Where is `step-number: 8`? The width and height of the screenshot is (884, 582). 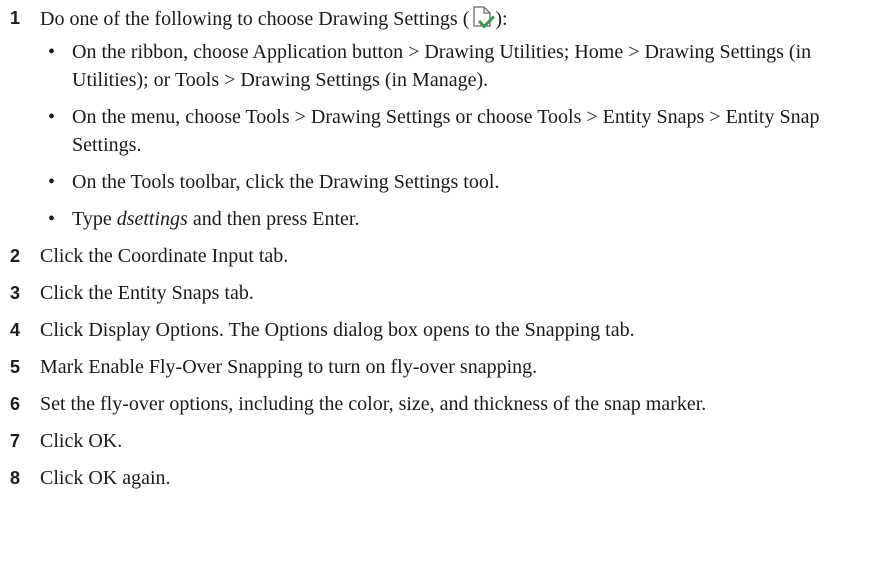
step-number: 8 is located at coordinates (15, 478).